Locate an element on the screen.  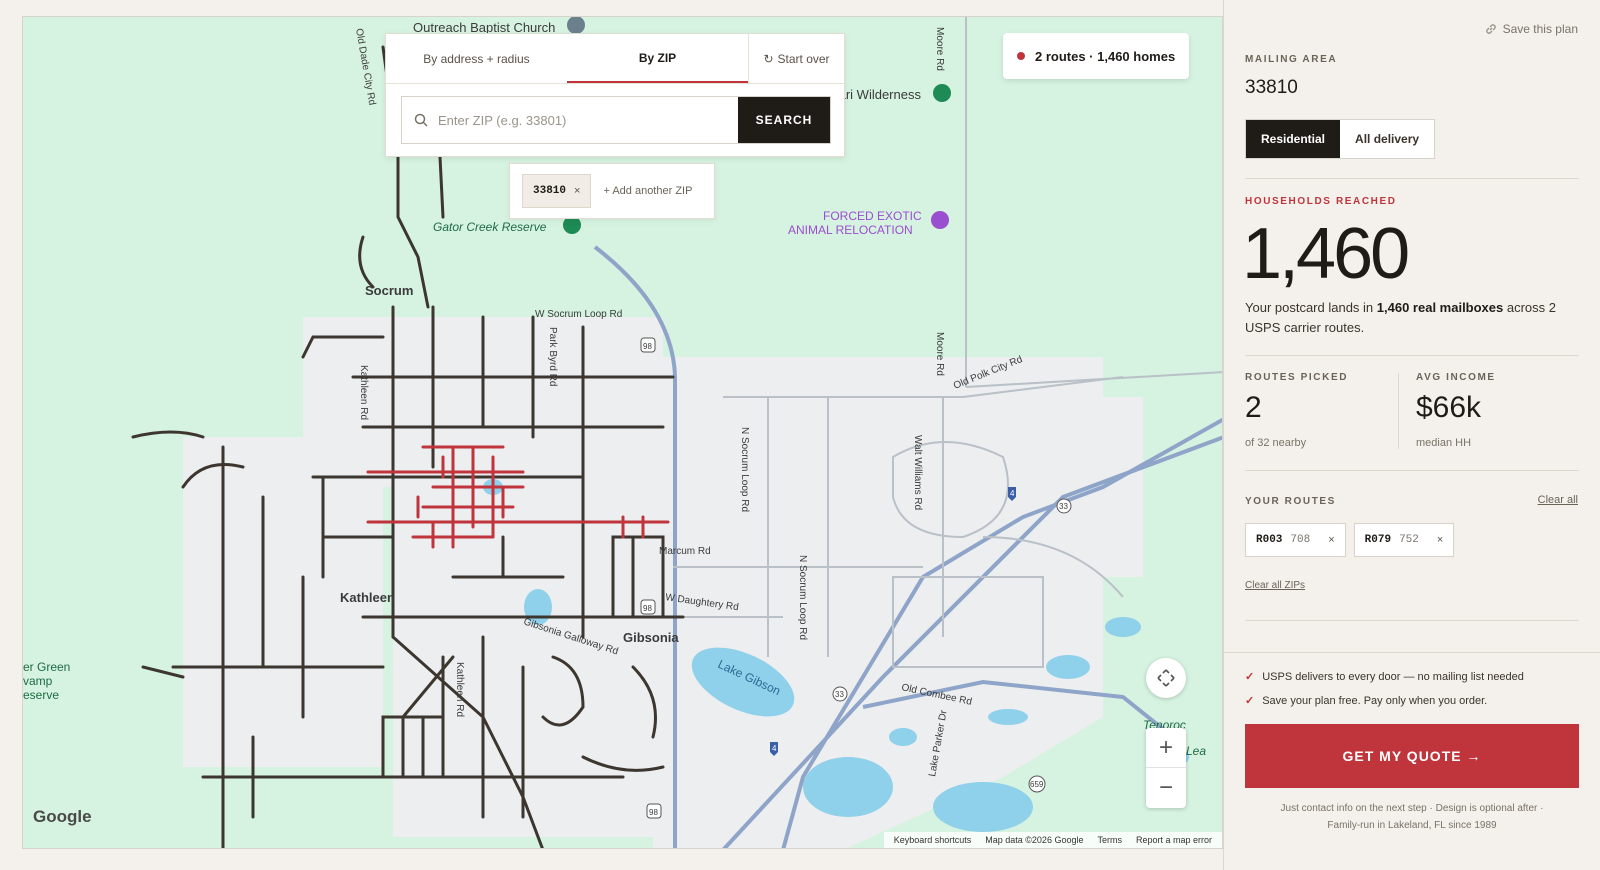
shield-i4-b: 4 is located at coordinates (774, 748).